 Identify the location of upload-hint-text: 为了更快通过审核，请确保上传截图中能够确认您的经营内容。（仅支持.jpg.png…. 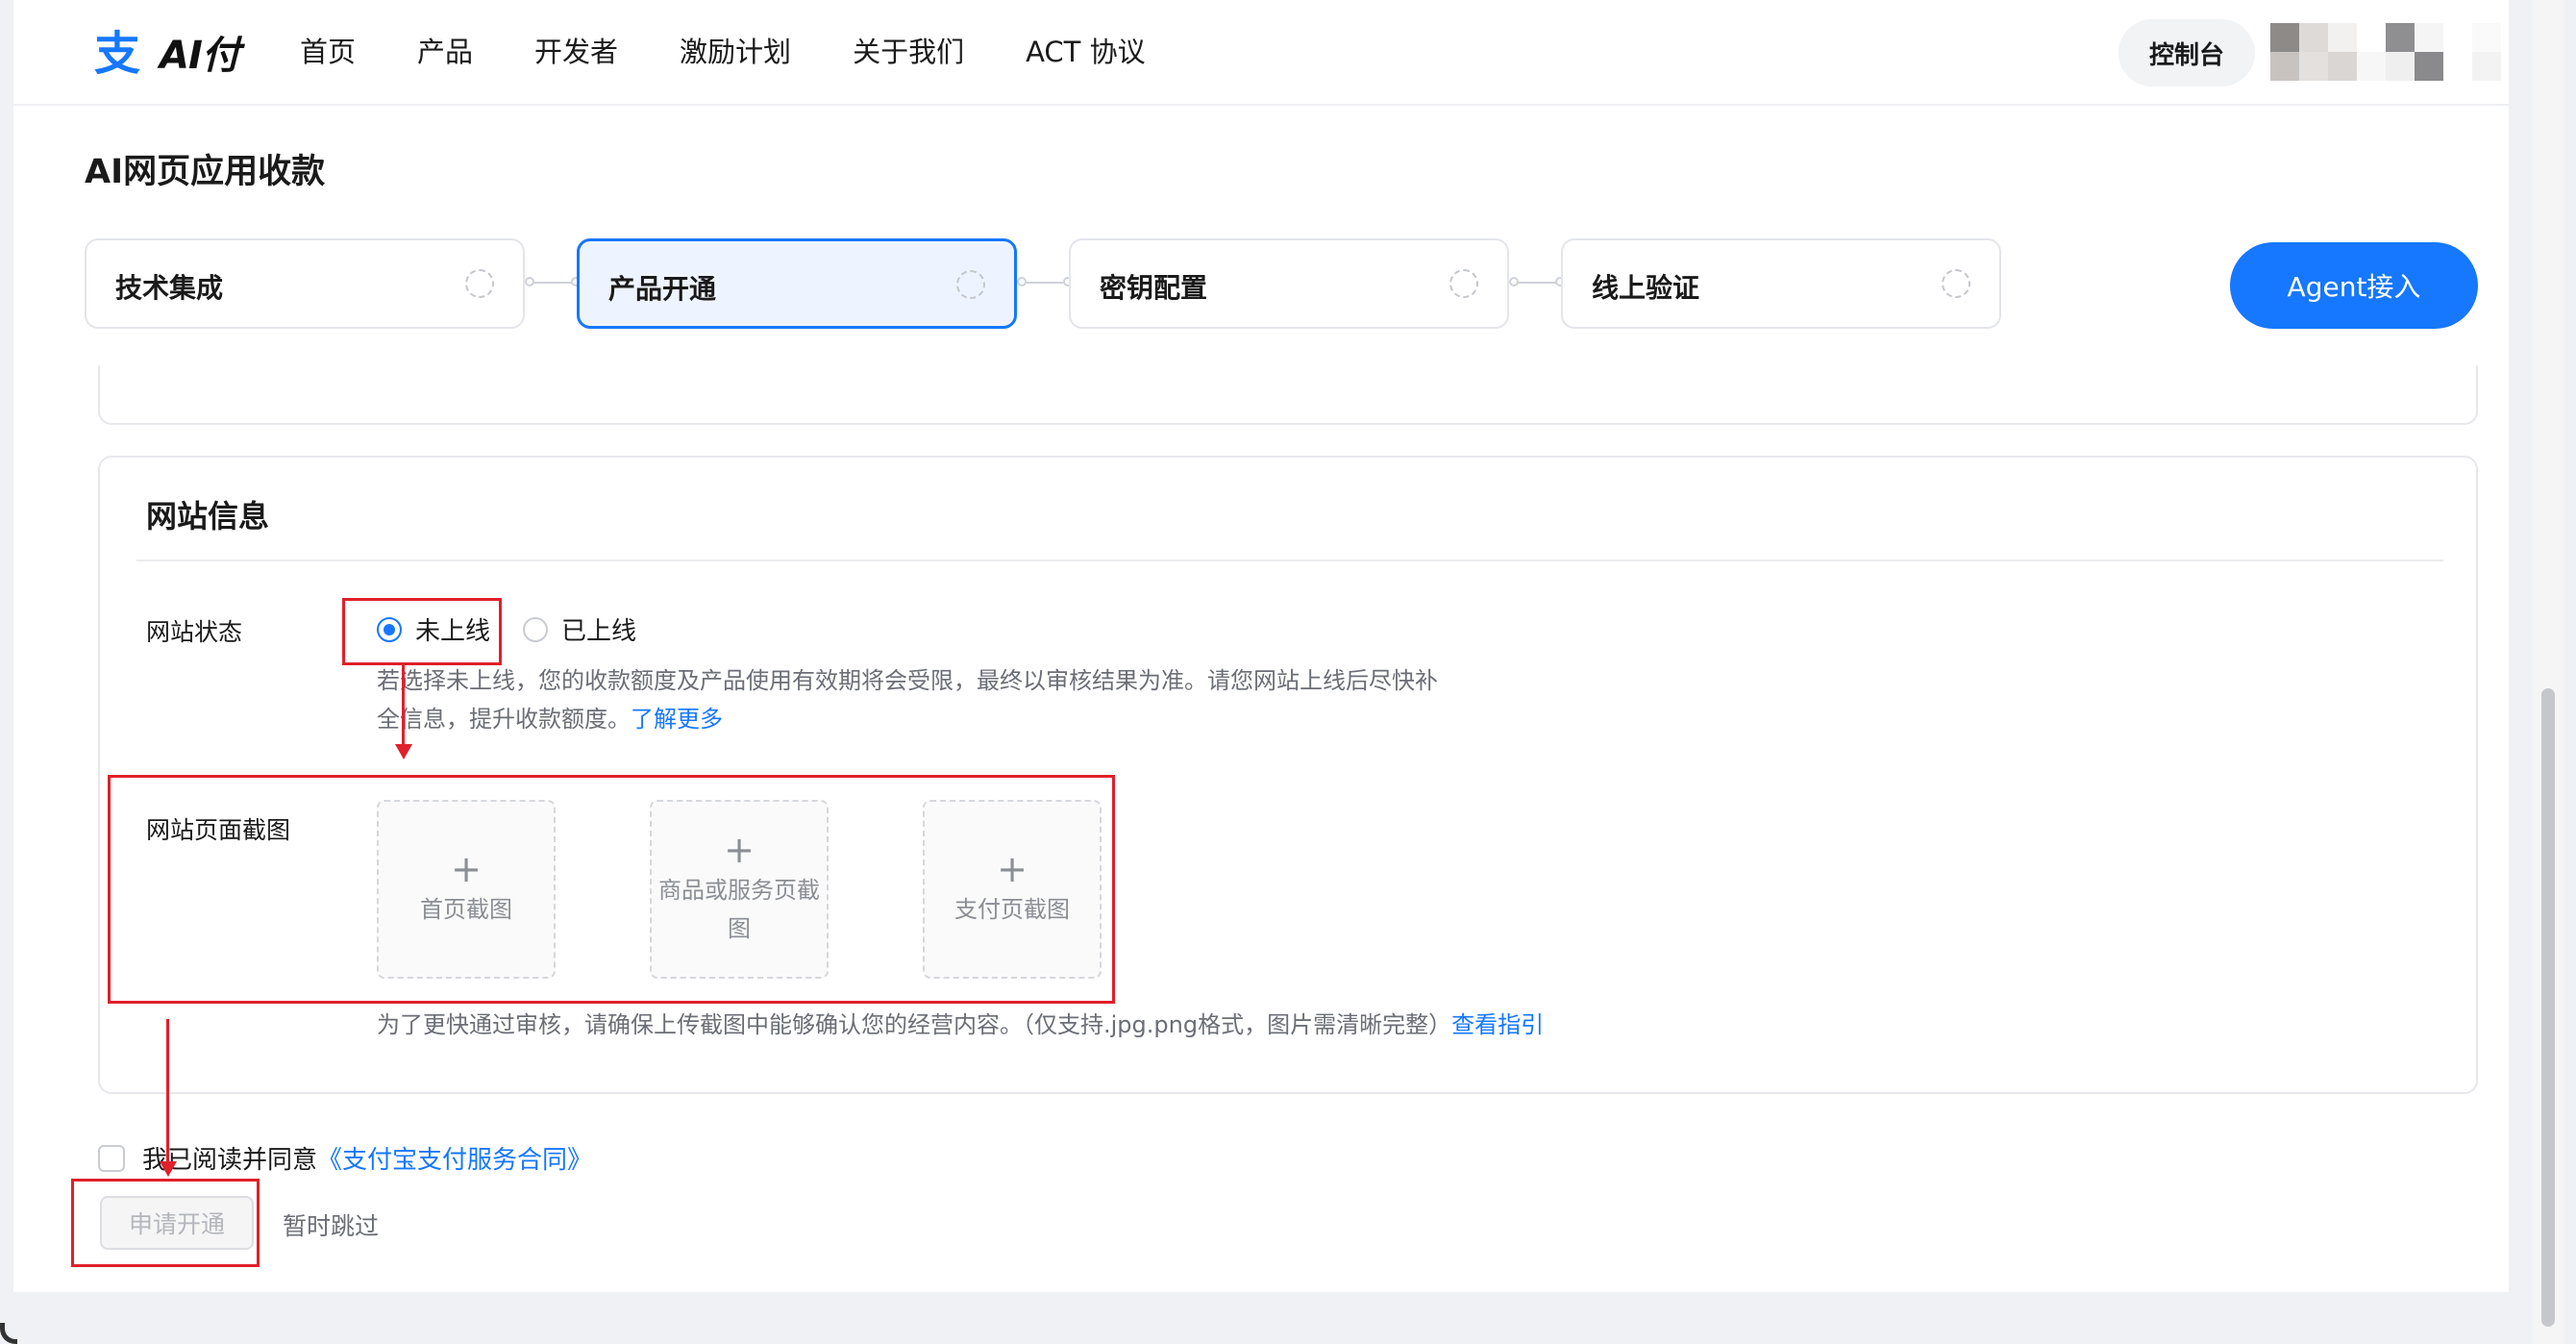
(914, 1024).